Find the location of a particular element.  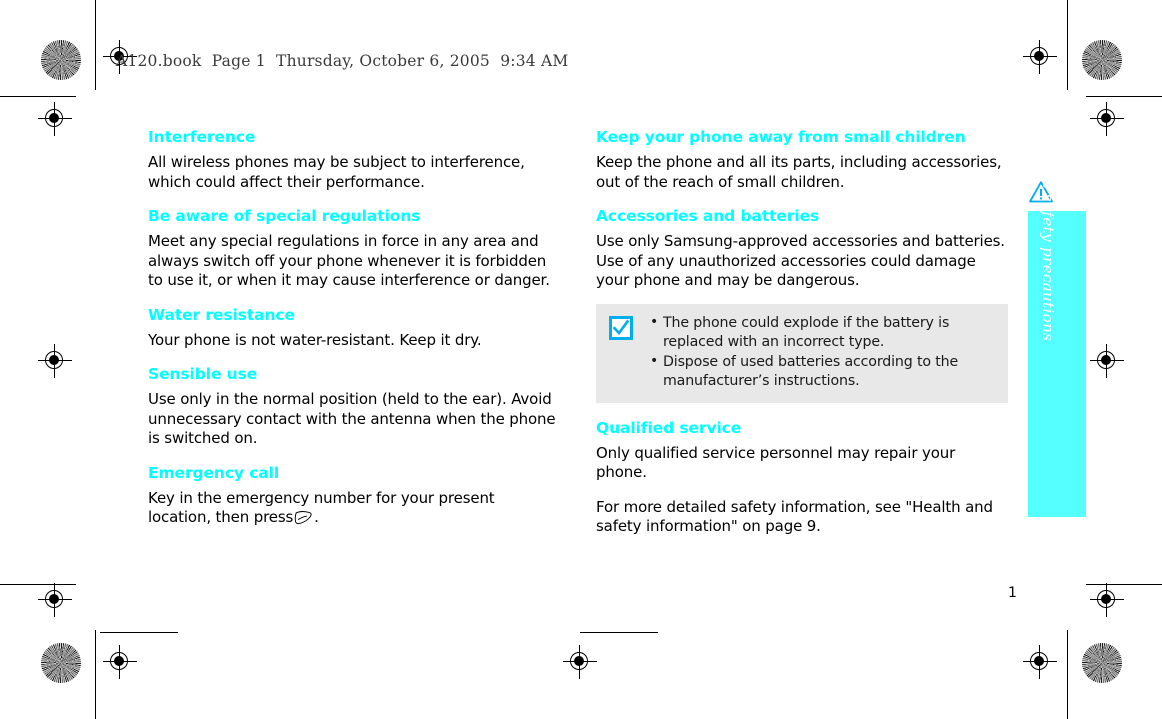

page-number: 1 is located at coordinates (1012, 593).